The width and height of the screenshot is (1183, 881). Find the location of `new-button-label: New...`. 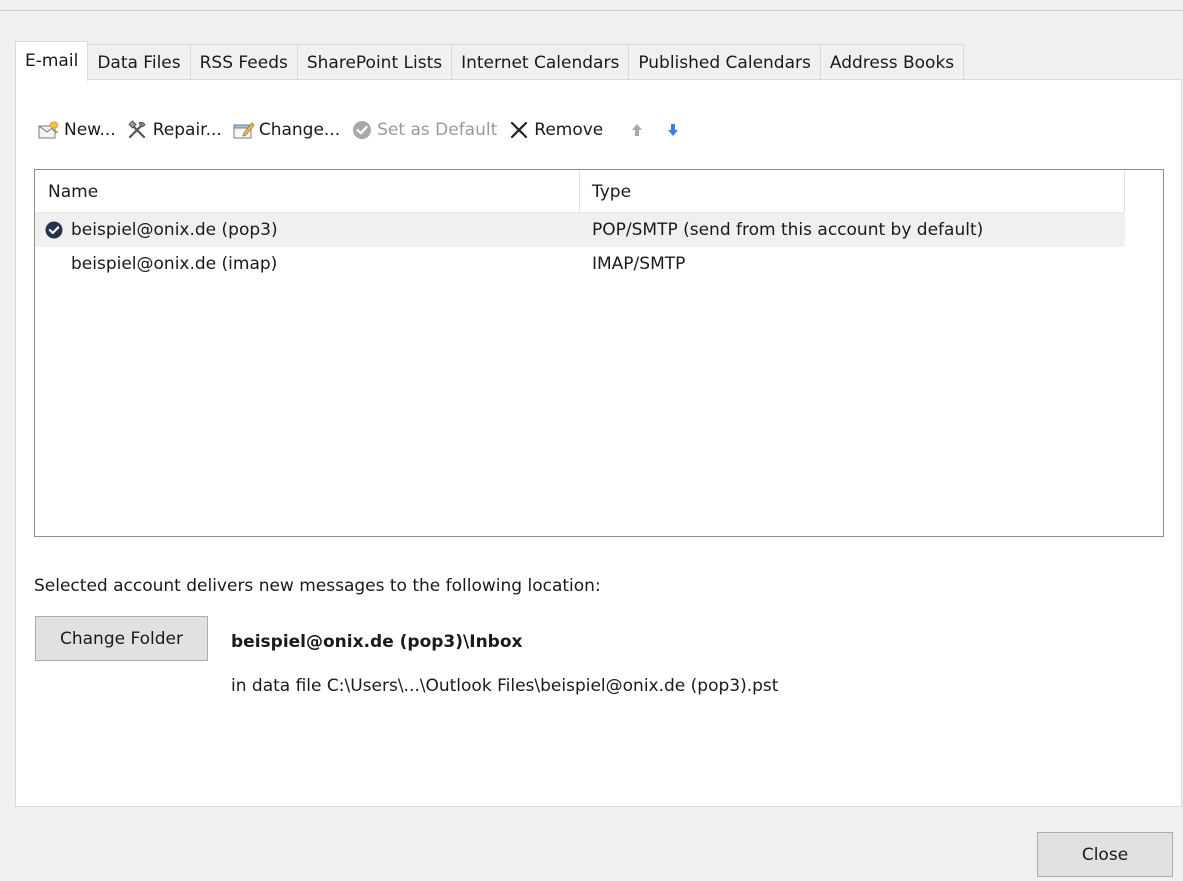

new-button-label: New... is located at coordinates (90, 130).